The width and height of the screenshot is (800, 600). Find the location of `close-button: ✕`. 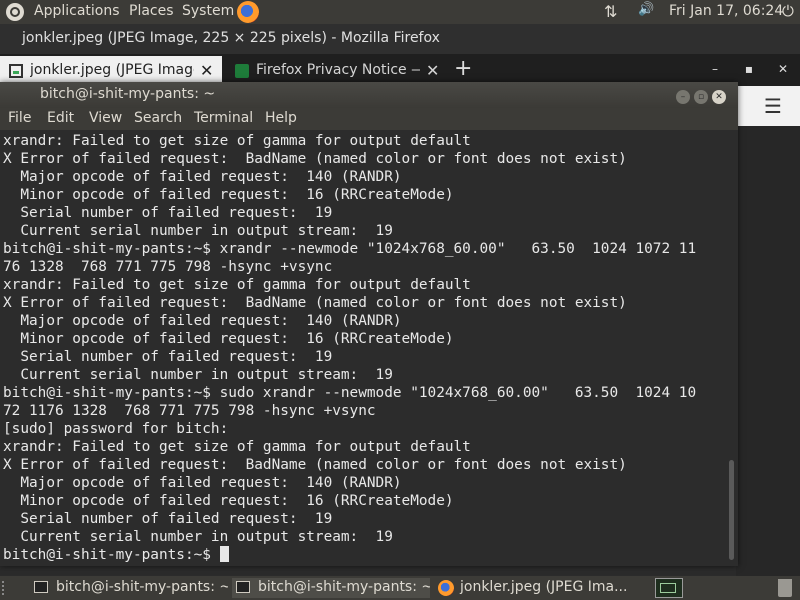

close-button: ✕ is located at coordinates (783, 70).